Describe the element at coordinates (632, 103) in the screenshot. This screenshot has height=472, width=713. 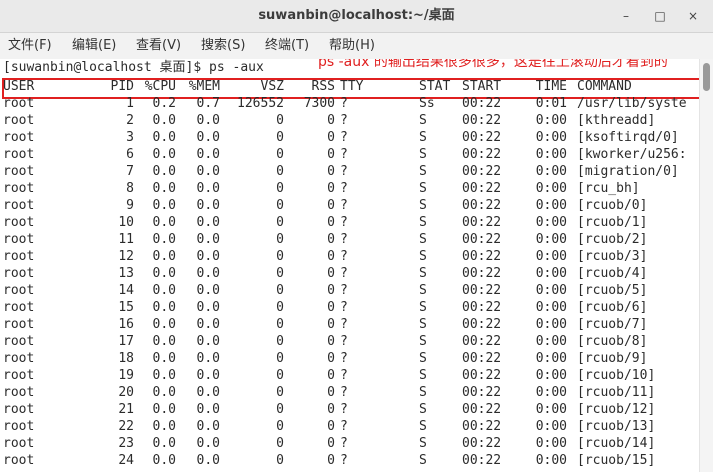
I see `process-row-command: /usr/lib/syste` at that location.